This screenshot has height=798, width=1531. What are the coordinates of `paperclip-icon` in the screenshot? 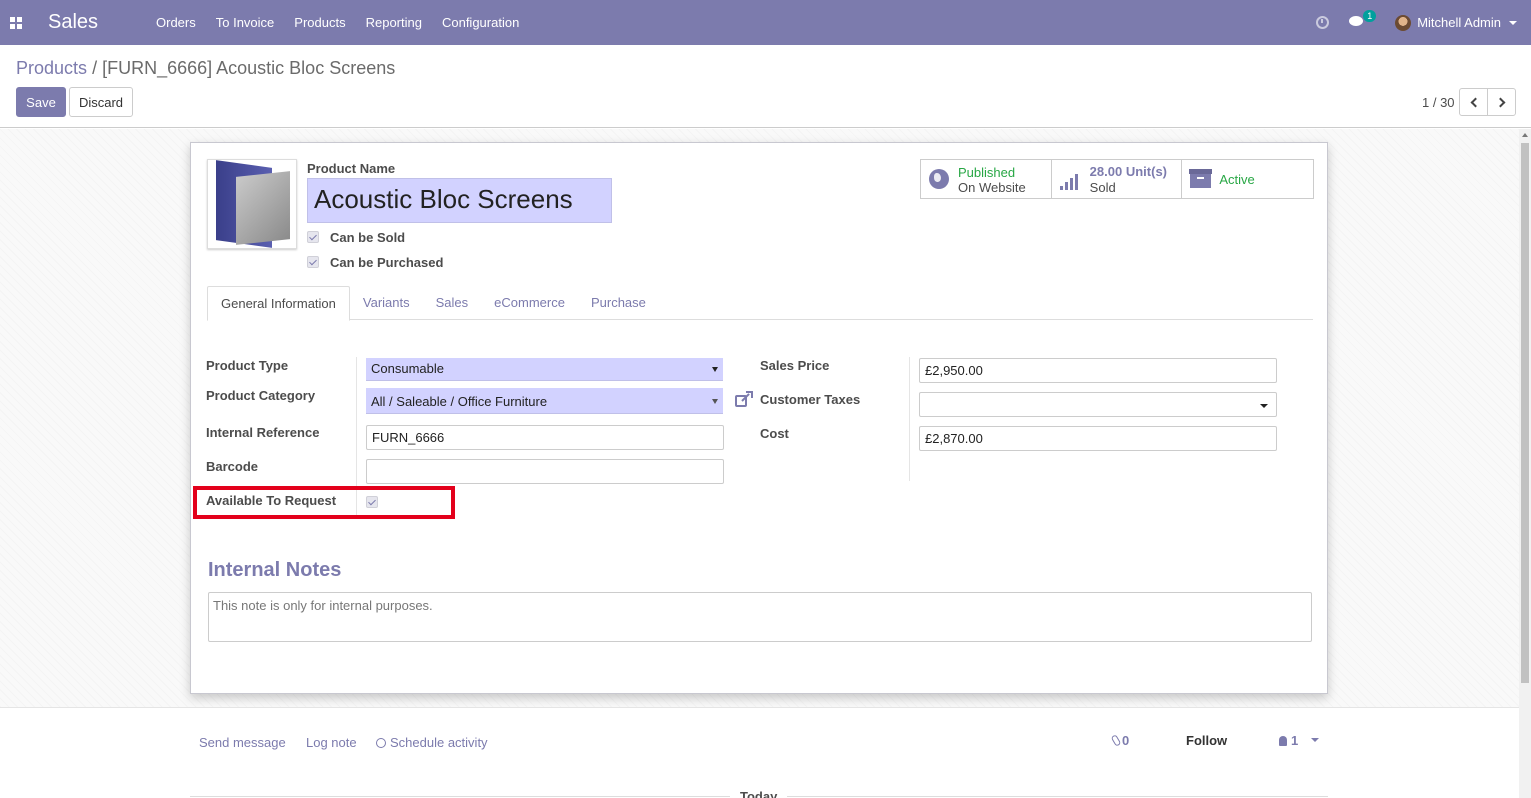 It's located at (1116, 740).